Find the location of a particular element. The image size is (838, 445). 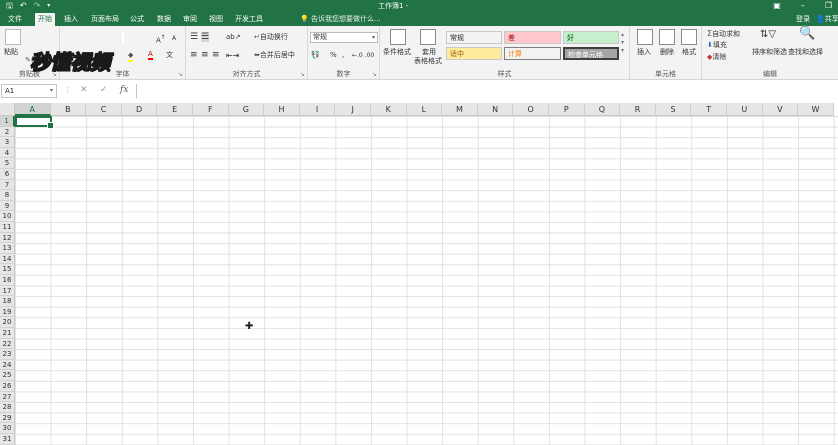

column-header: M is located at coordinates (460, 109).